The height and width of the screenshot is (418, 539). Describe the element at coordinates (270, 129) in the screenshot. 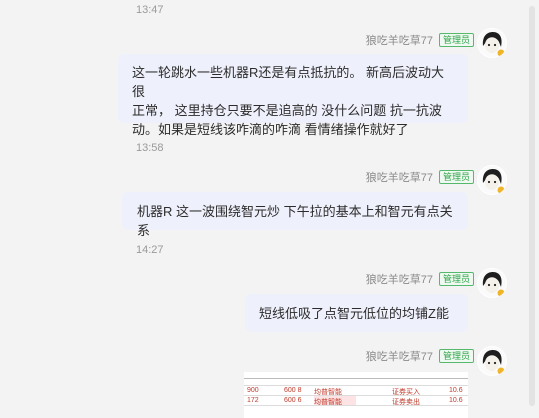

I see `message-line: 动。如果是短线该咋滴的咋滴 看情绪操作就好了` at that location.